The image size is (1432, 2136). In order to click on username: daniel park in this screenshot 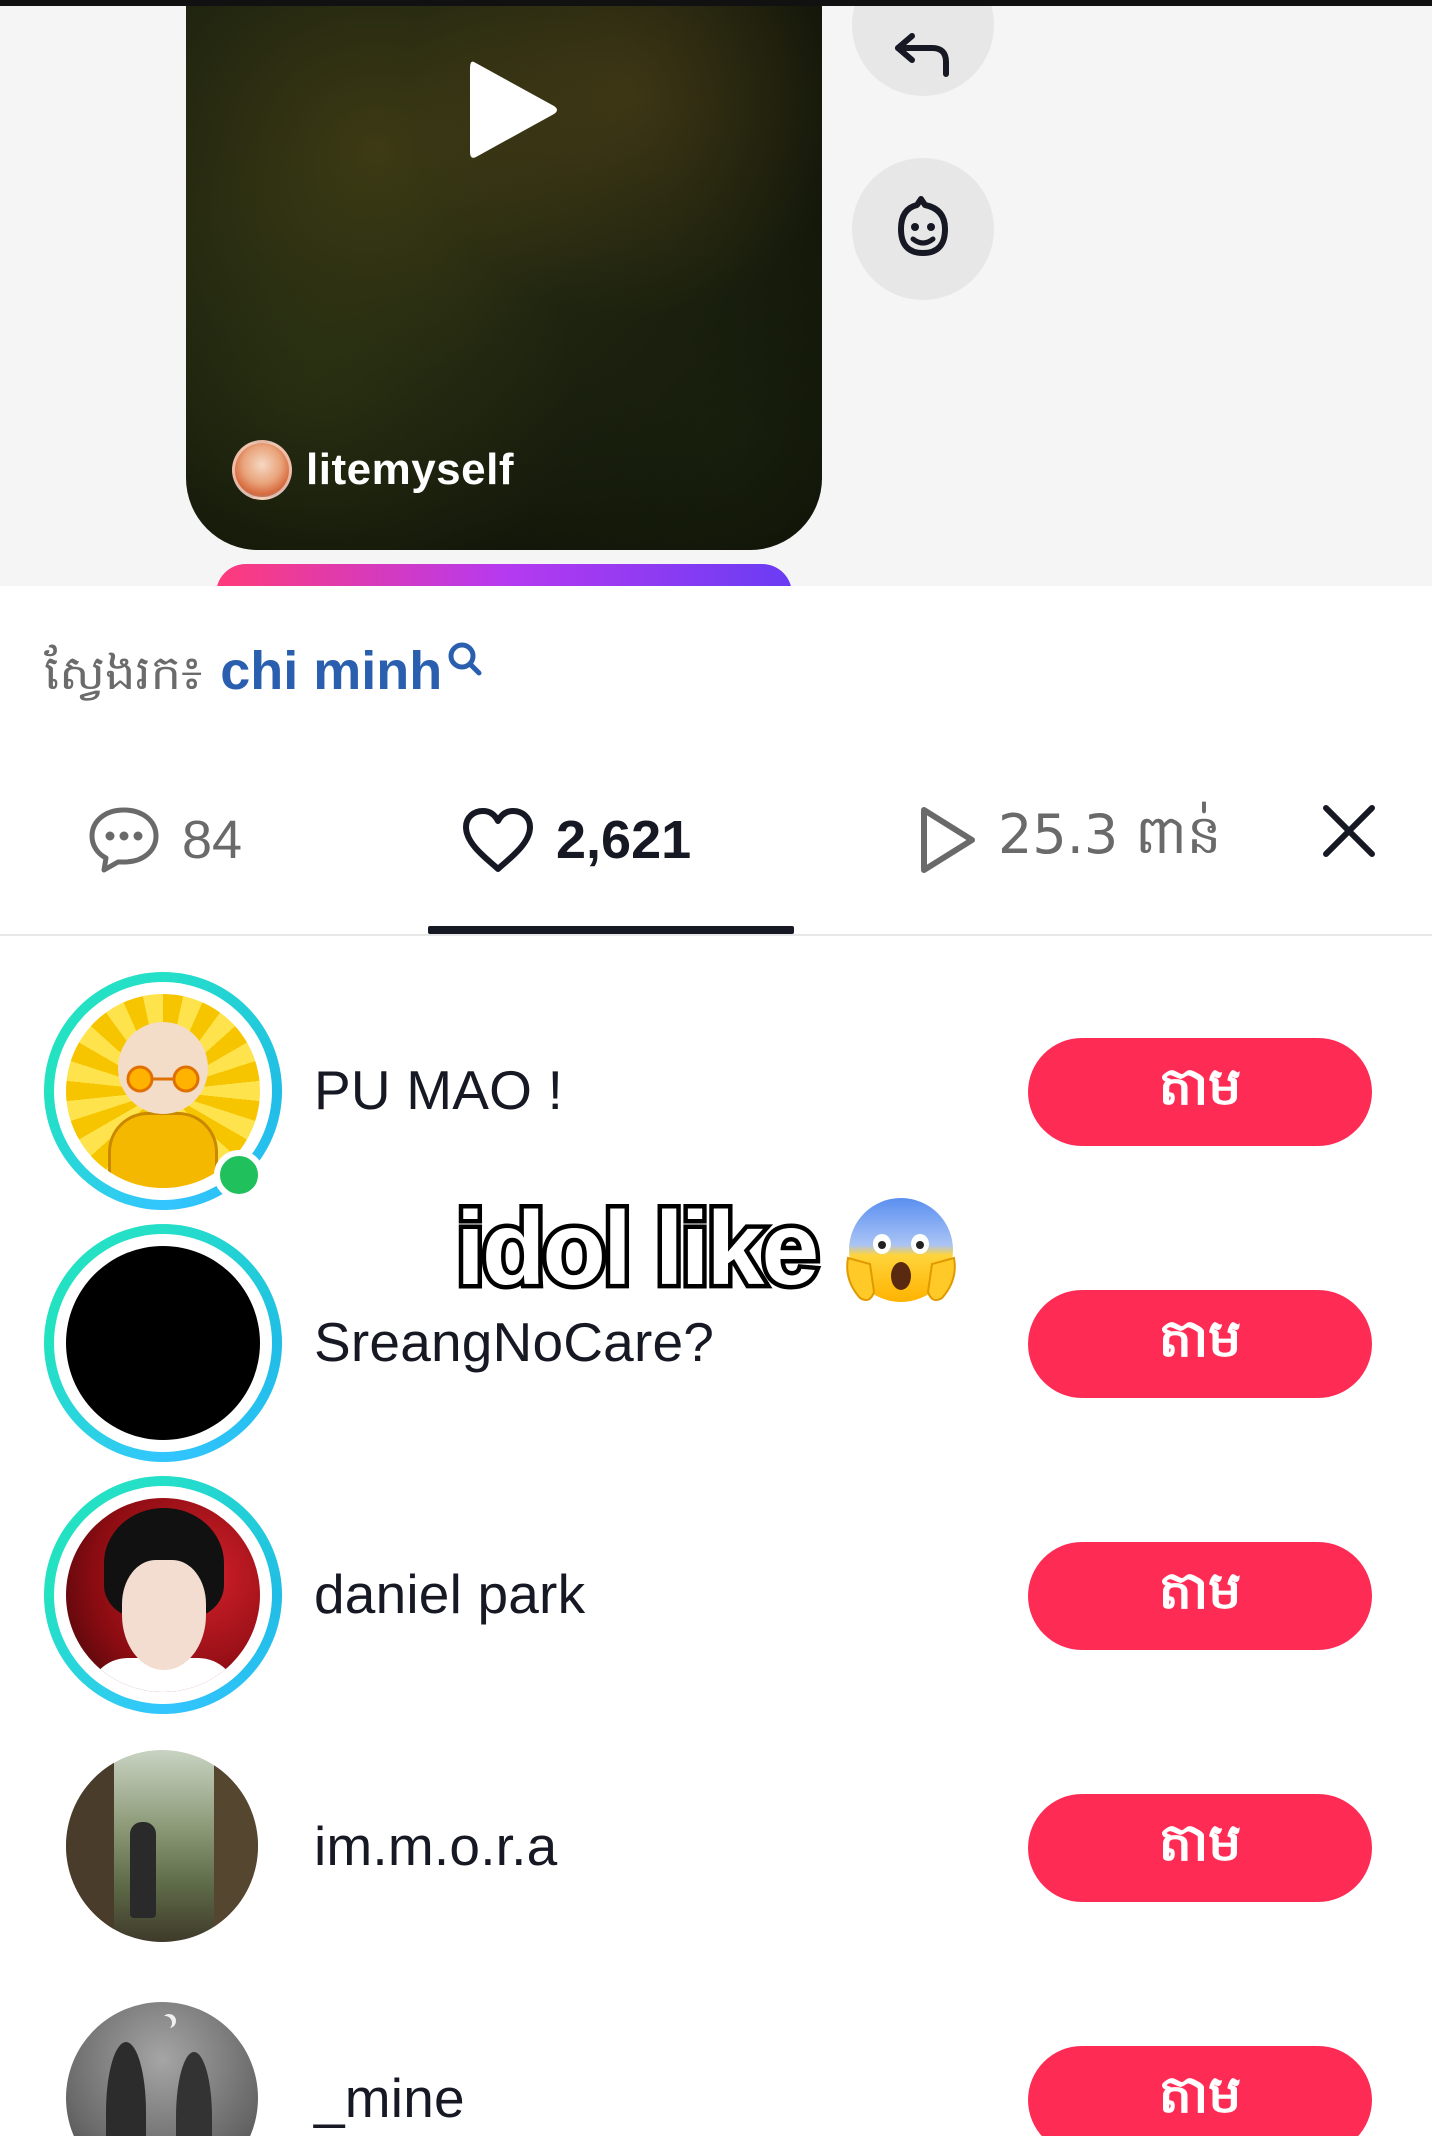, I will do `click(449, 1594)`.